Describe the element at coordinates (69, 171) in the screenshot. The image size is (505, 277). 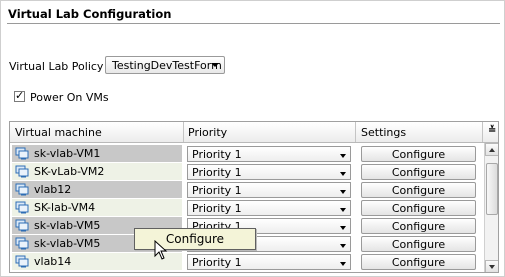
I see `vm-name: SK-vLab-VM2` at that location.